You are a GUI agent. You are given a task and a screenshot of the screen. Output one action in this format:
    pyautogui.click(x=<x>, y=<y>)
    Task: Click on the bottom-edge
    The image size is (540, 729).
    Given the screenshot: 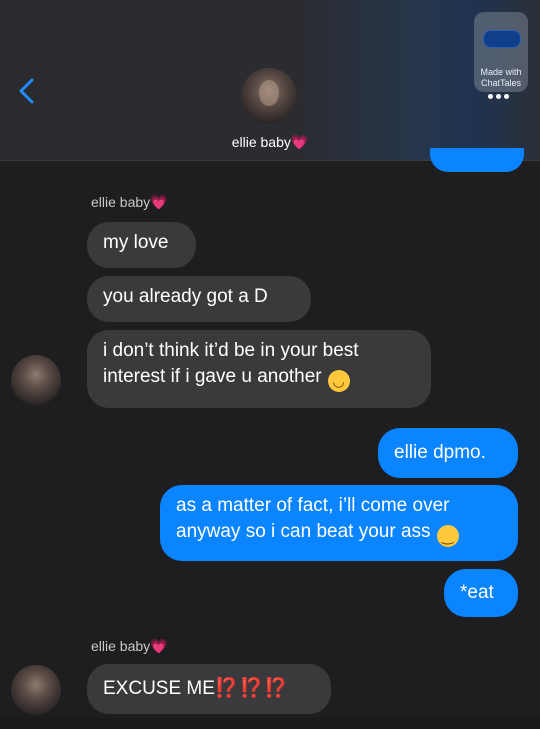 What is the action you would take?
    pyautogui.click(x=270, y=723)
    